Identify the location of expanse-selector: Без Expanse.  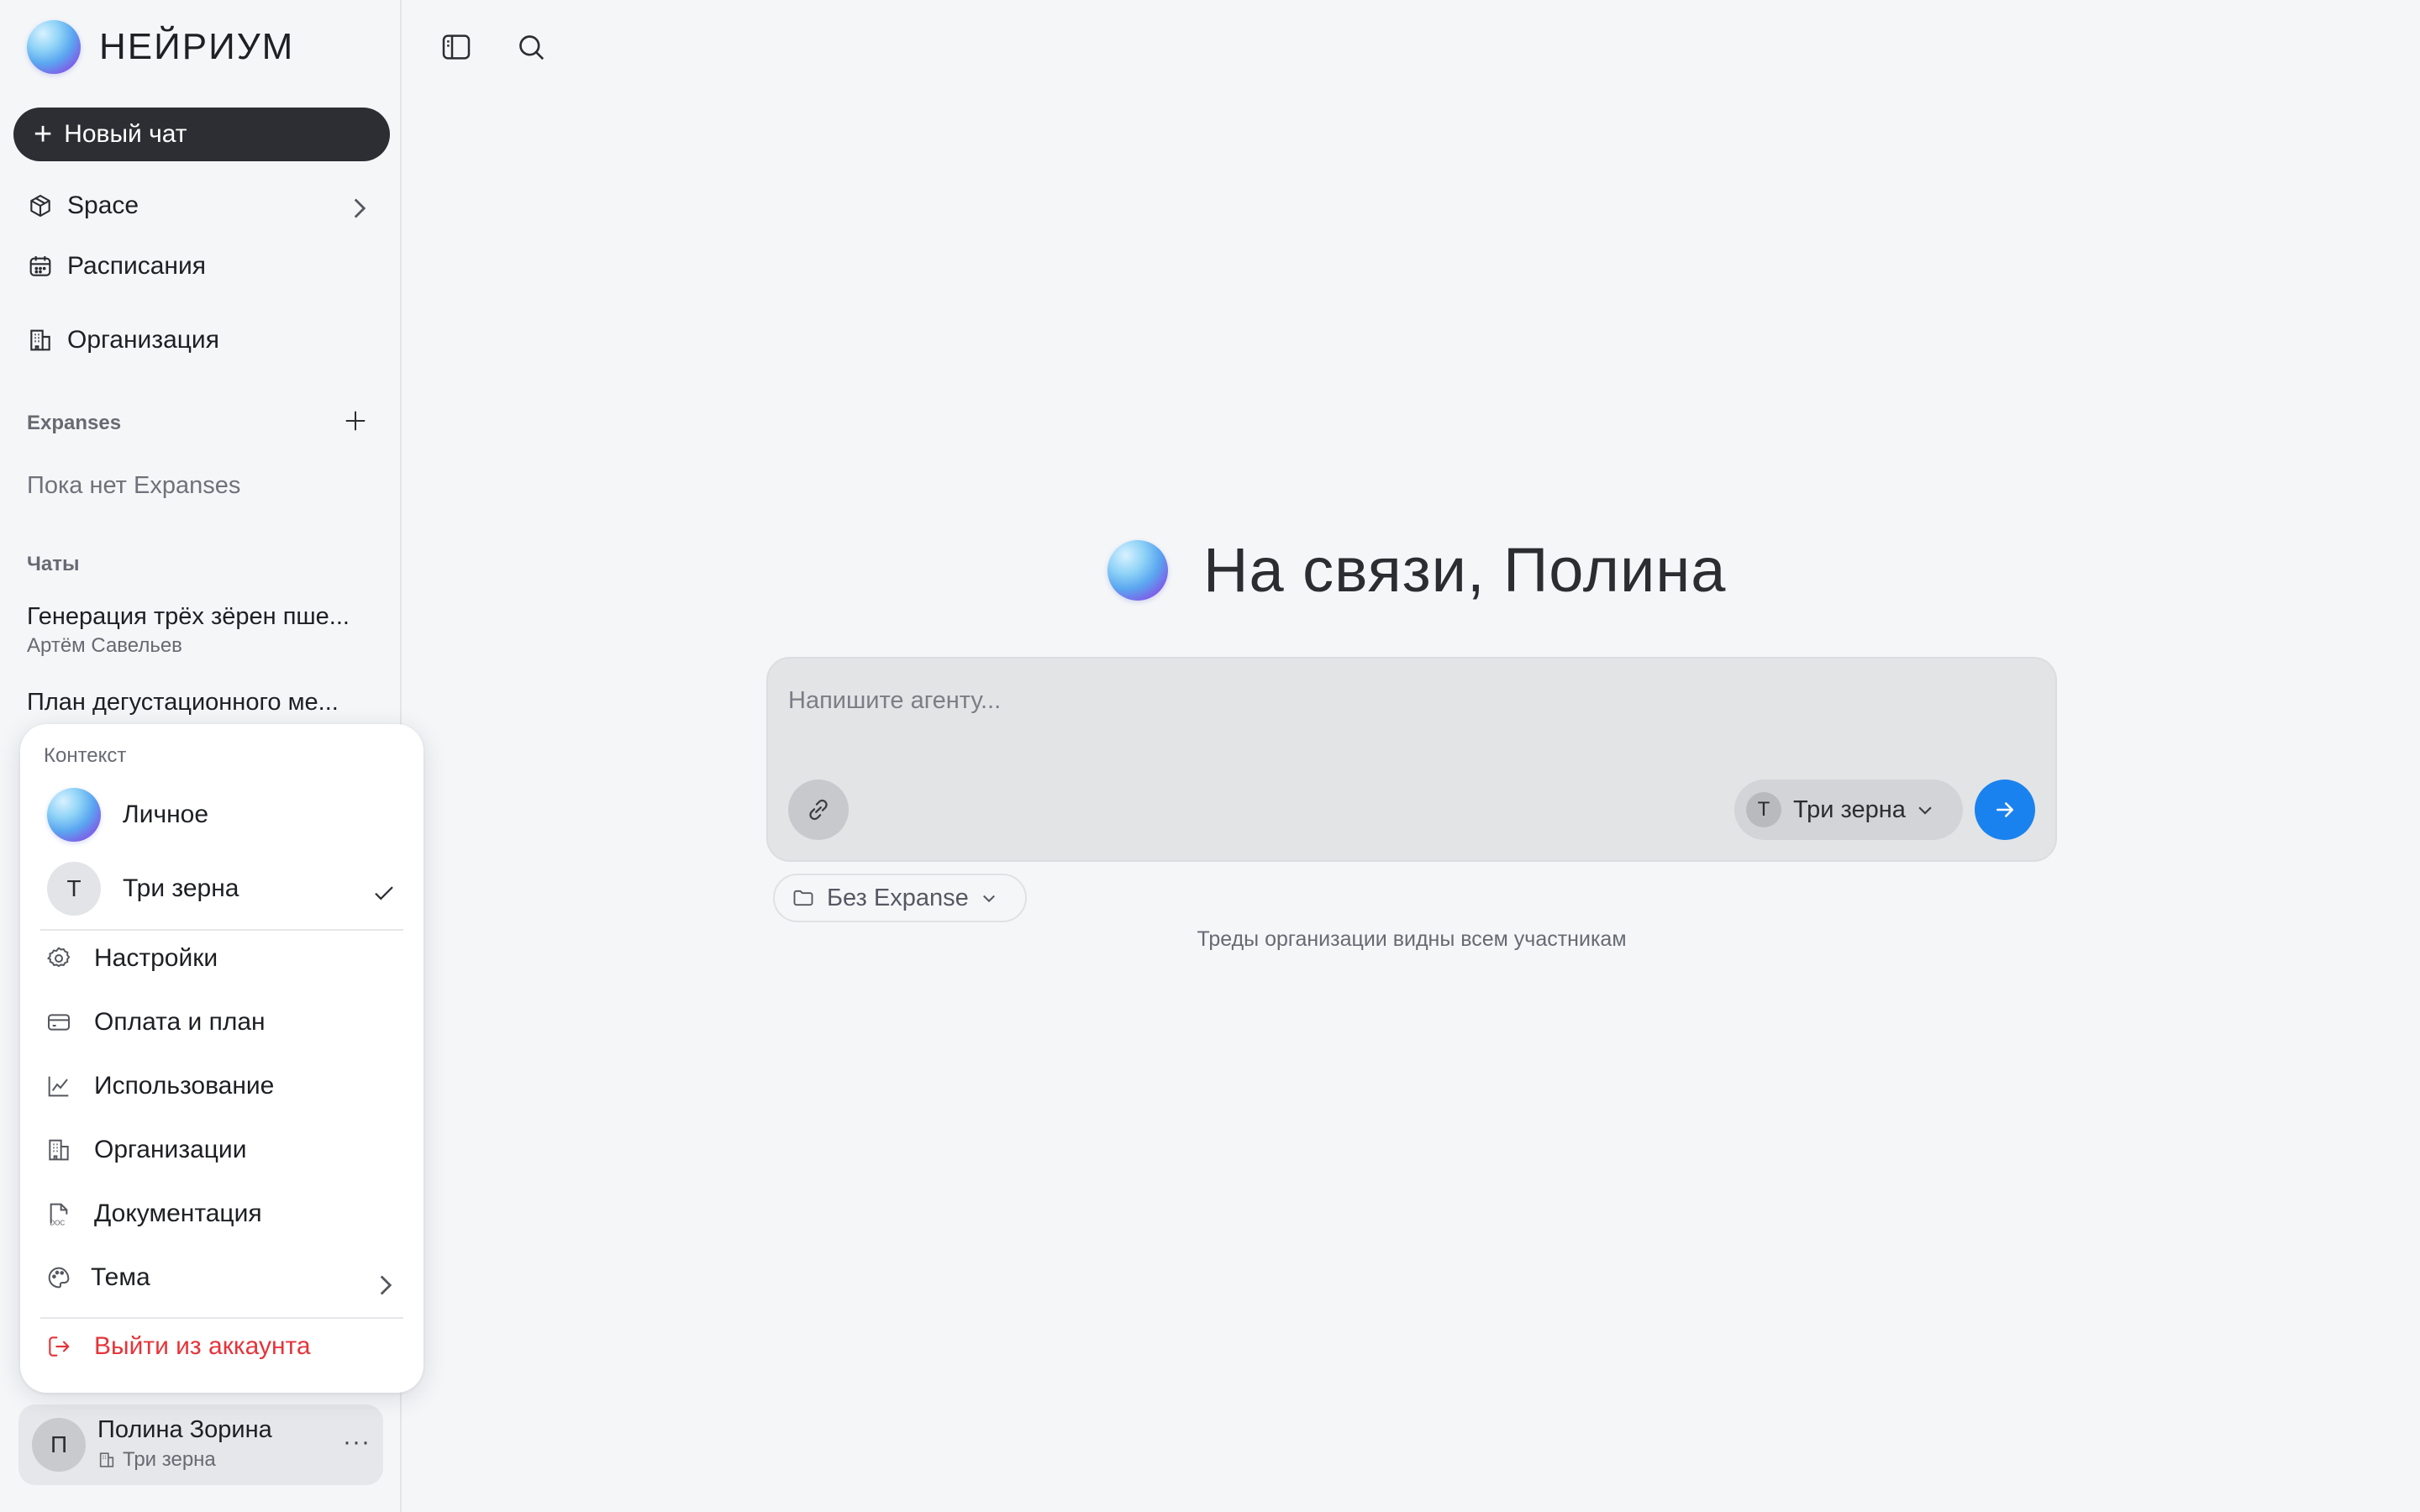
(900, 898).